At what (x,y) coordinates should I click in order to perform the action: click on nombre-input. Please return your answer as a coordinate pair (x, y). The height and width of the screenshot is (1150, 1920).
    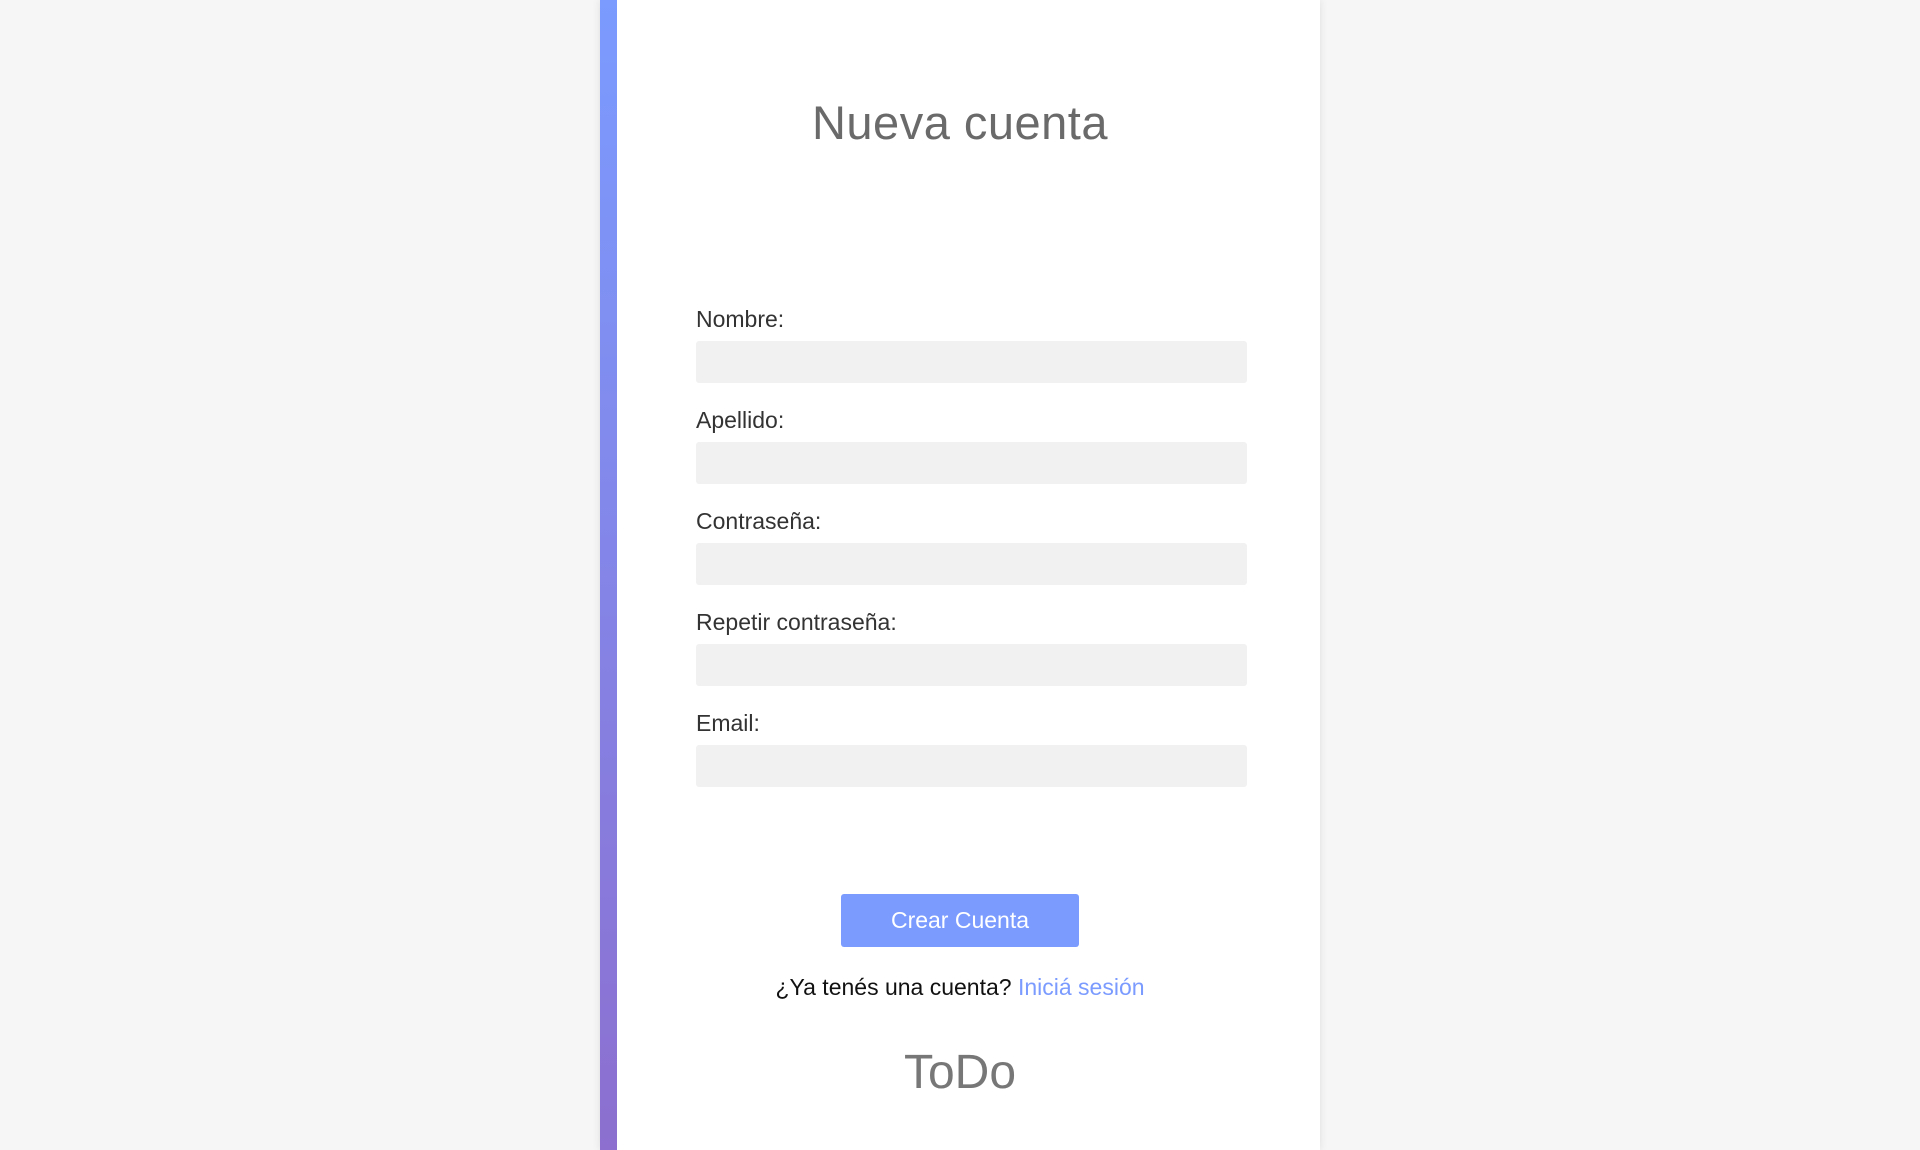
    Looking at the image, I should click on (971, 362).